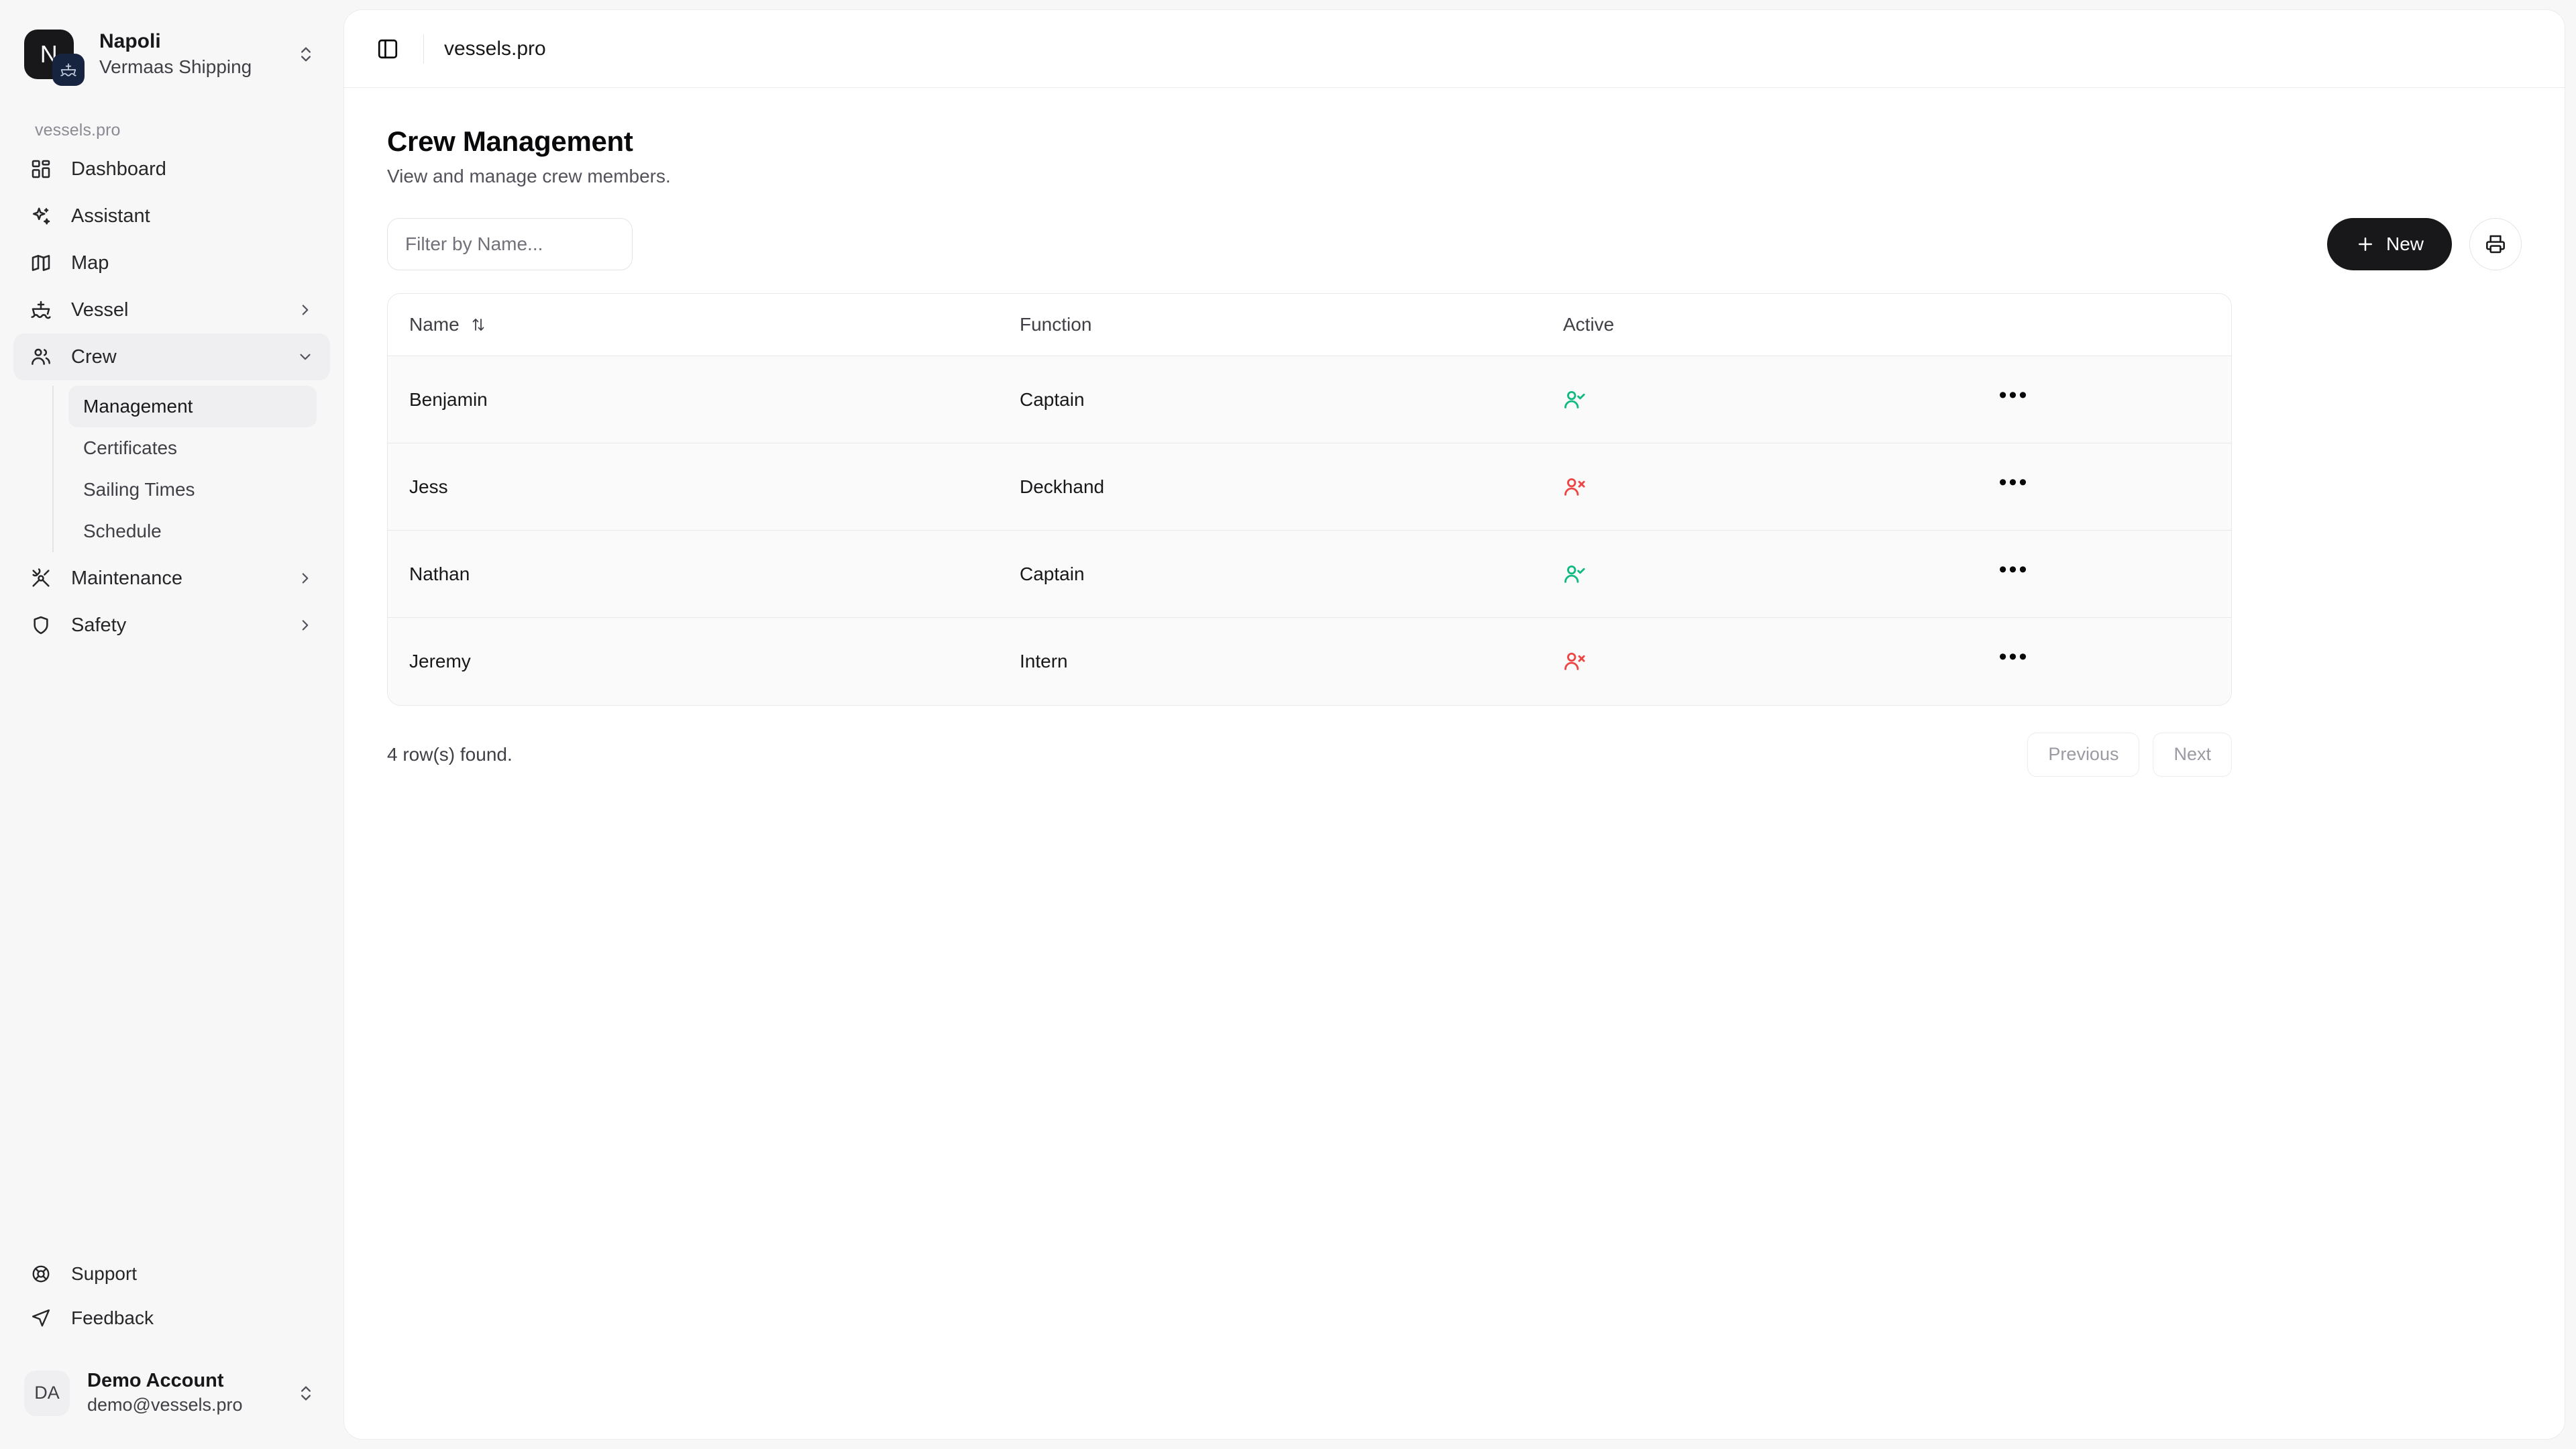 The height and width of the screenshot is (1449, 2576). What do you see at coordinates (47, 1393) in the screenshot?
I see `avatar: DA` at bounding box center [47, 1393].